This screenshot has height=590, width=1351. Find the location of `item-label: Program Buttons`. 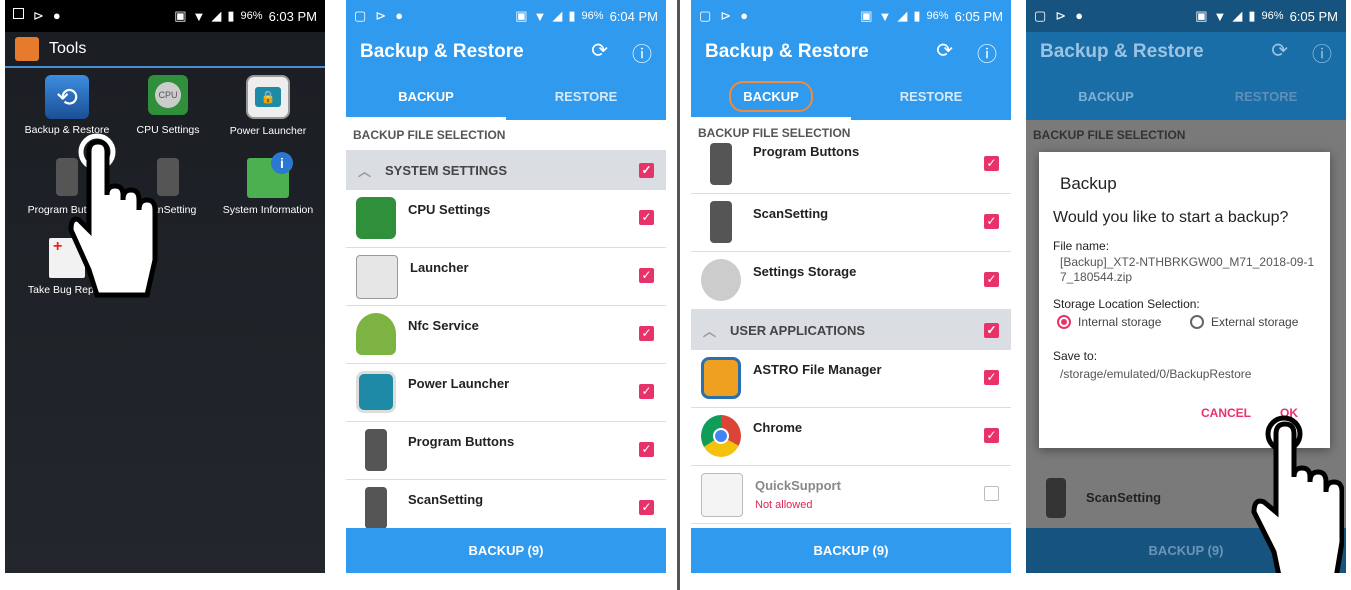

item-label: Program Buttons is located at coordinates (806, 151).